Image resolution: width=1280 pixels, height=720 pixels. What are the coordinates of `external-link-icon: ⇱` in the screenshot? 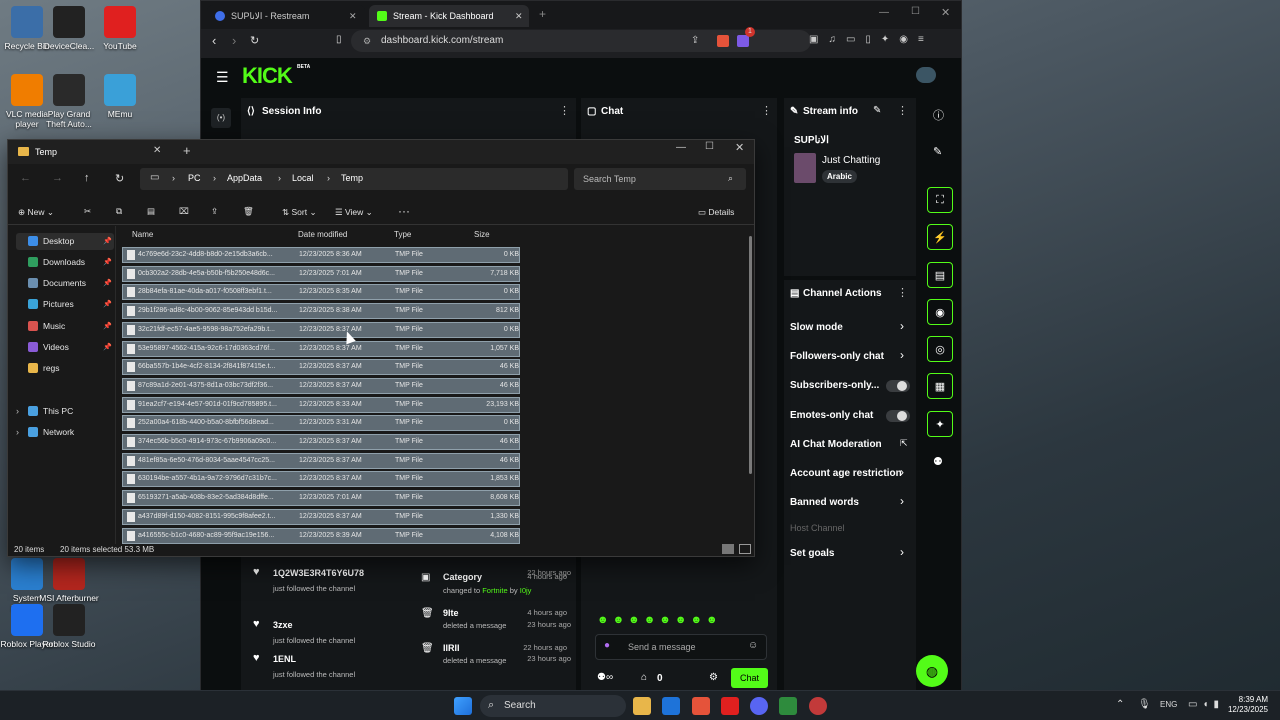 It's located at (904, 443).